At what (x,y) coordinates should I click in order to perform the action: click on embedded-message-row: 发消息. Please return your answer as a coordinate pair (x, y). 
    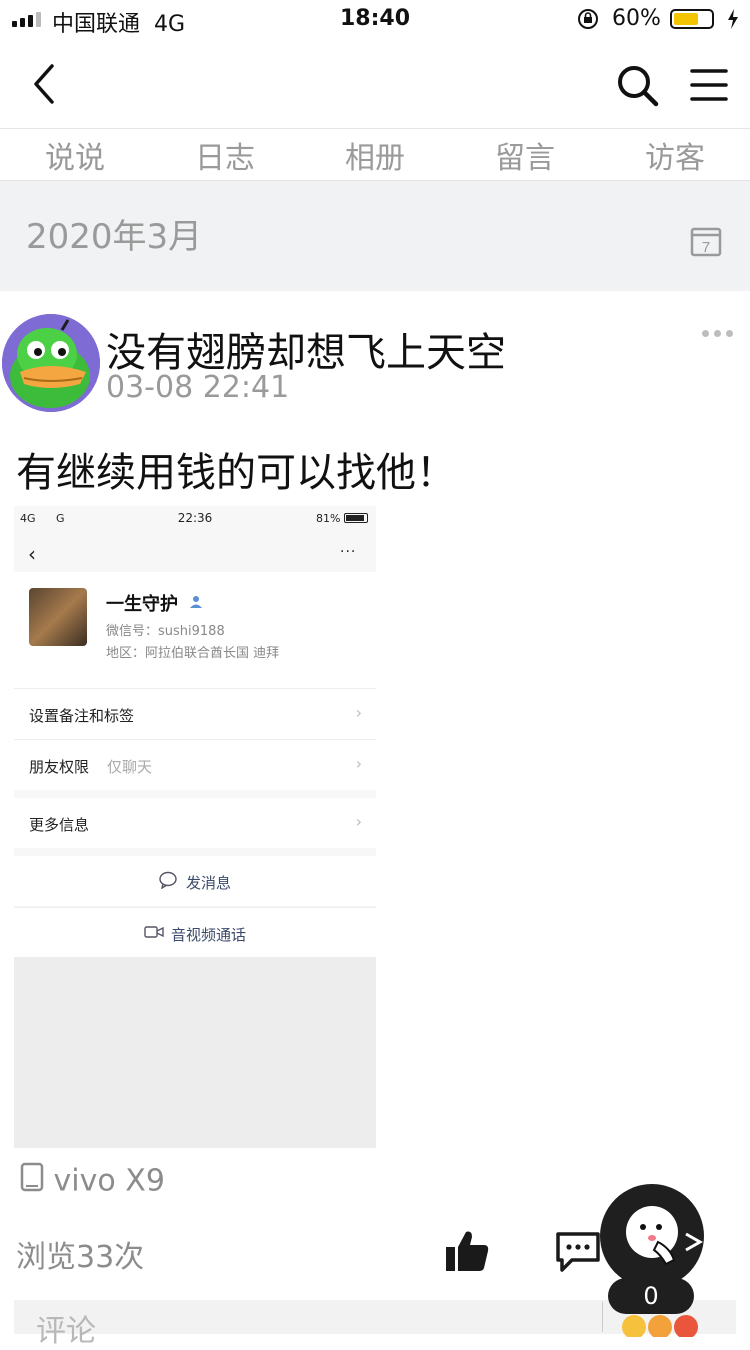
    Looking at the image, I should click on (195, 881).